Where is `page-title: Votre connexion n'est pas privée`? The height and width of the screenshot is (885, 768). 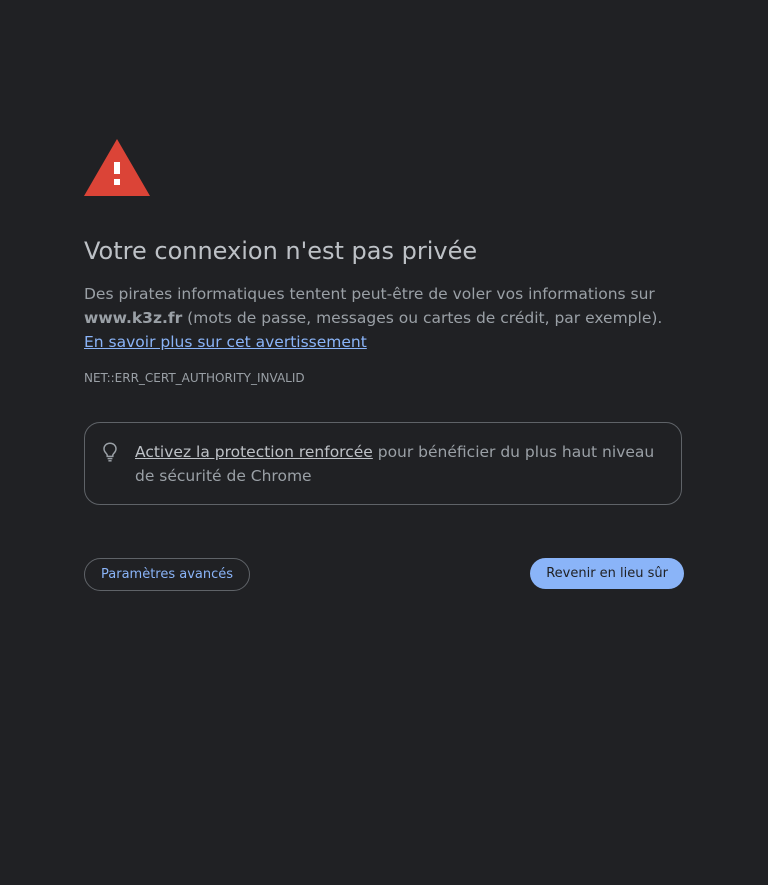
page-title: Votre connexion n'est pas privée is located at coordinates (281, 251).